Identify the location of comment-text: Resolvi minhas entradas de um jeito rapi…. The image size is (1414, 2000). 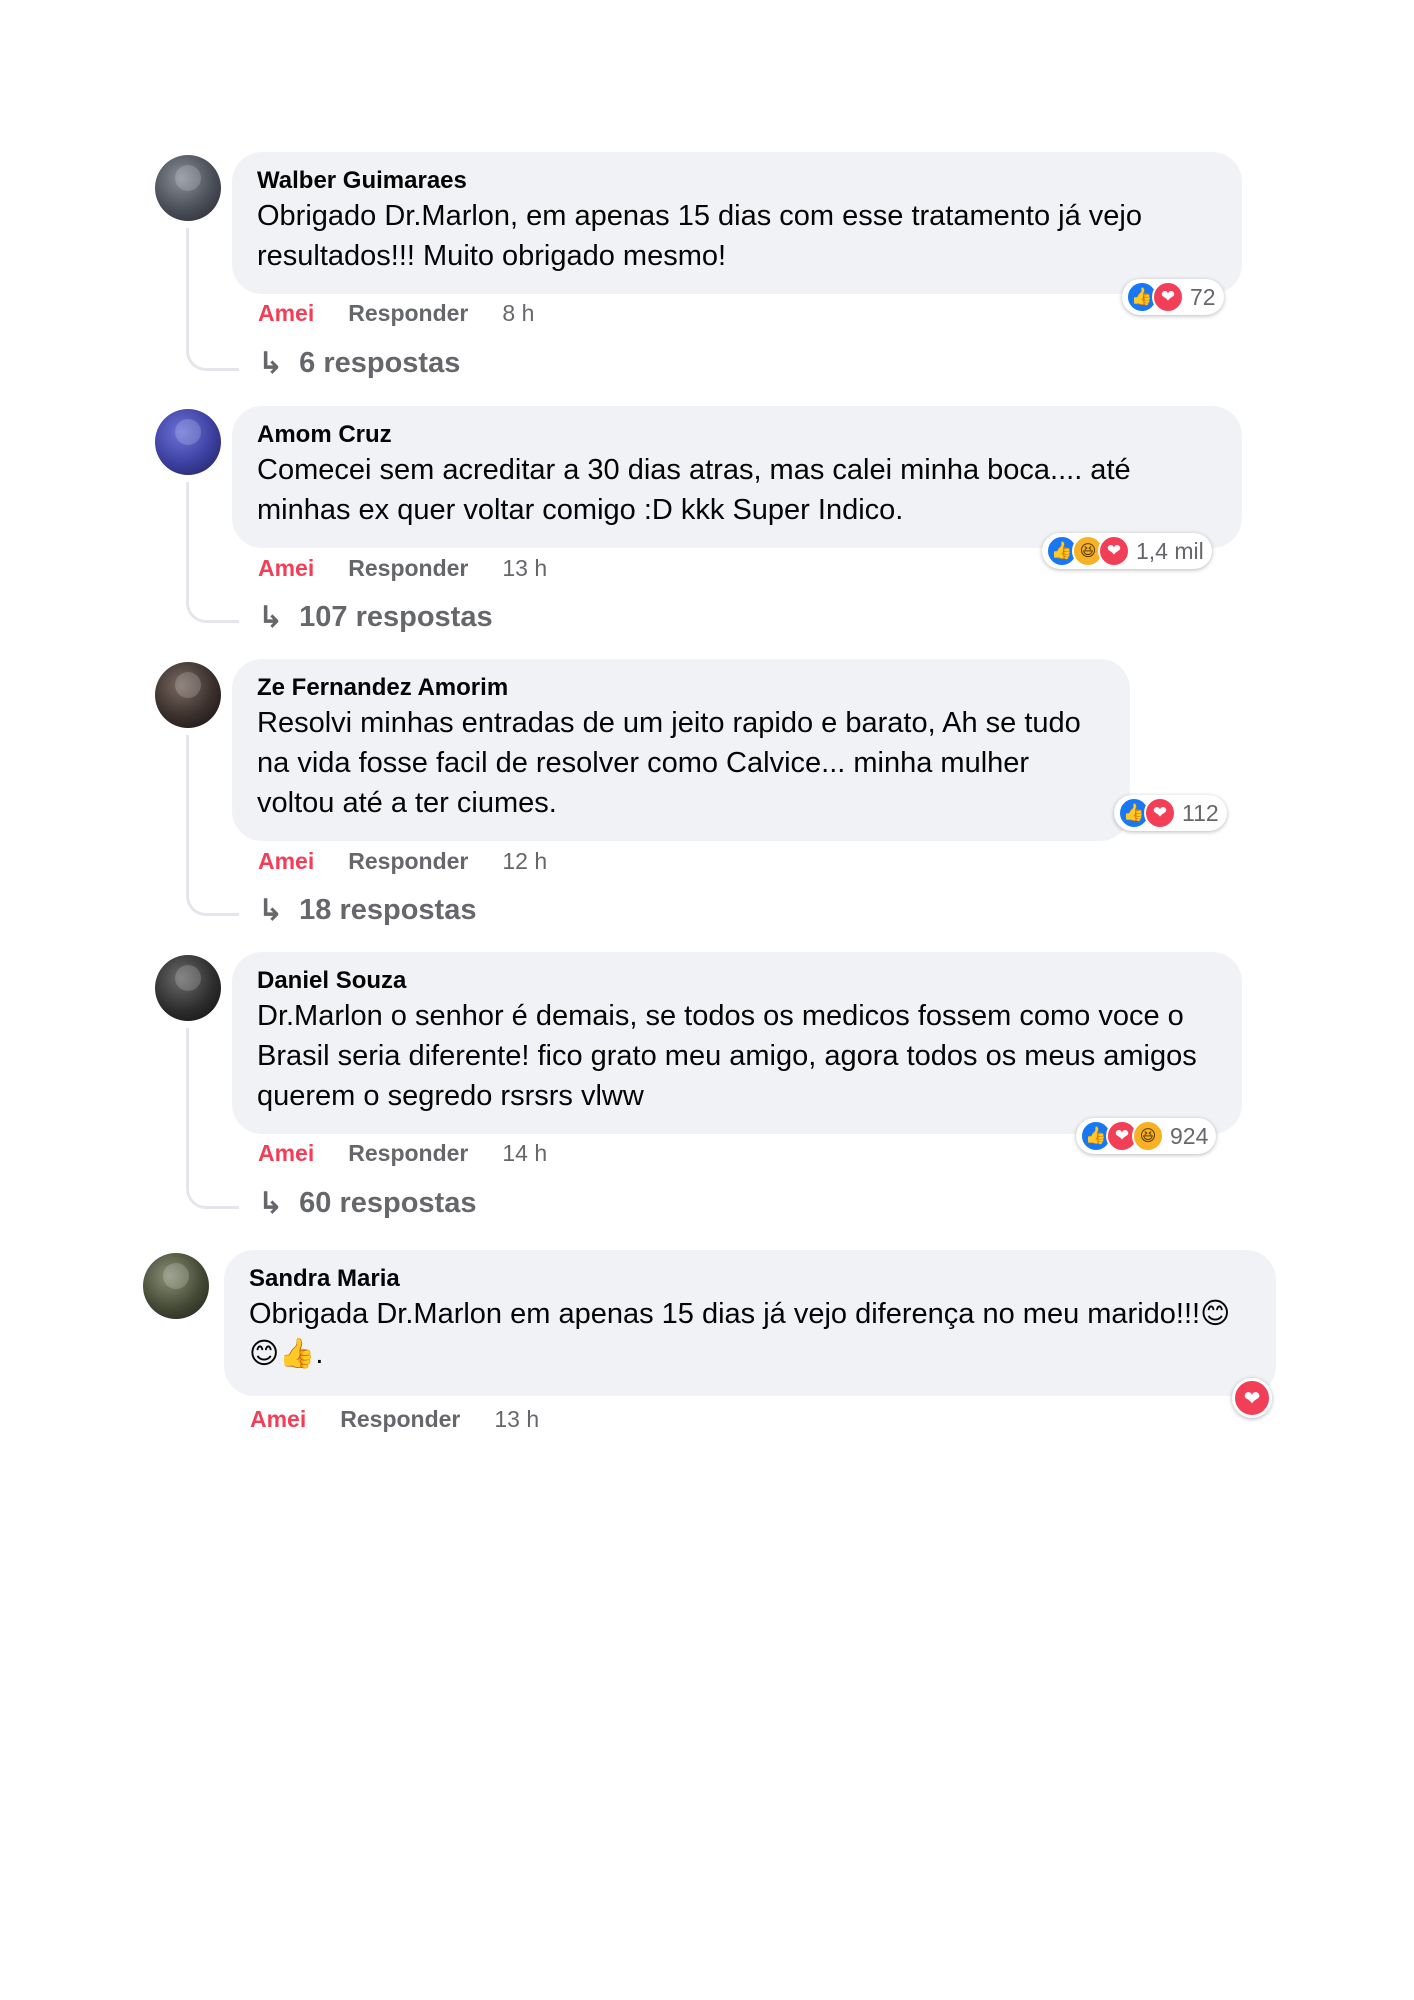
(669, 763).